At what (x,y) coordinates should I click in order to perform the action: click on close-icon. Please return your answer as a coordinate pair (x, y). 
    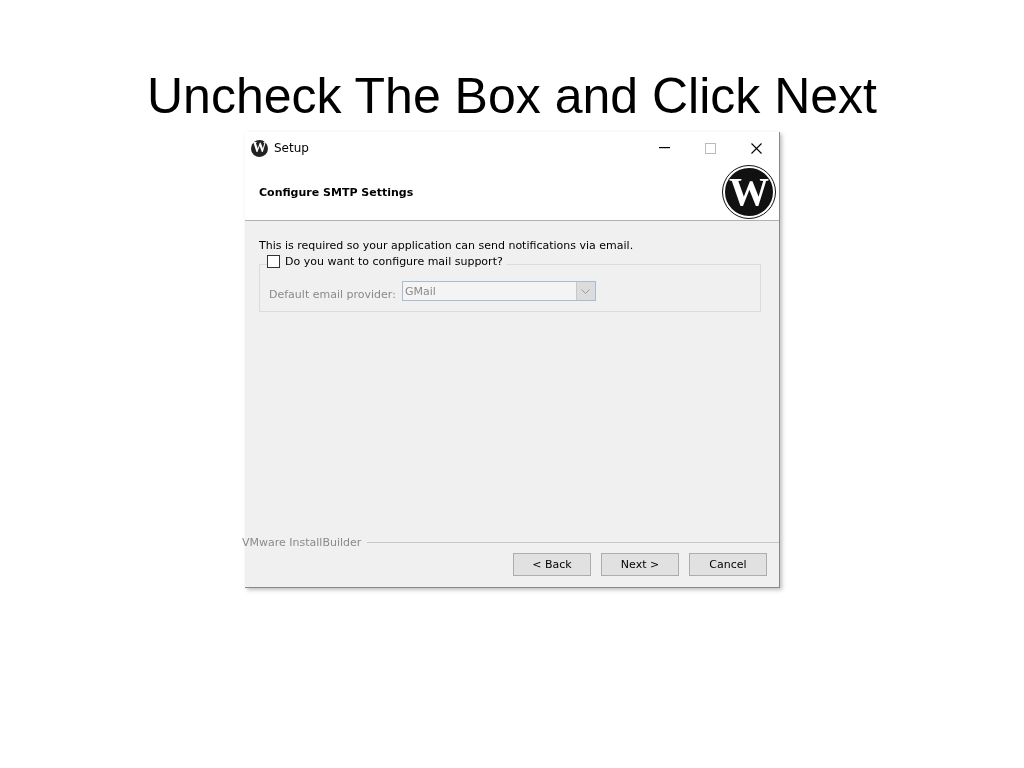
    Looking at the image, I should click on (756, 148).